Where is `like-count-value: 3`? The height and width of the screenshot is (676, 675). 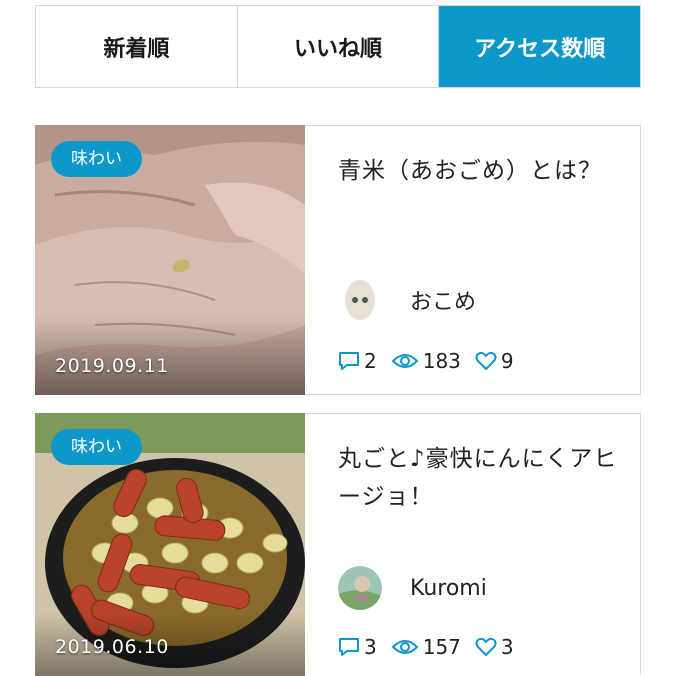
like-count-value: 3 is located at coordinates (507, 647).